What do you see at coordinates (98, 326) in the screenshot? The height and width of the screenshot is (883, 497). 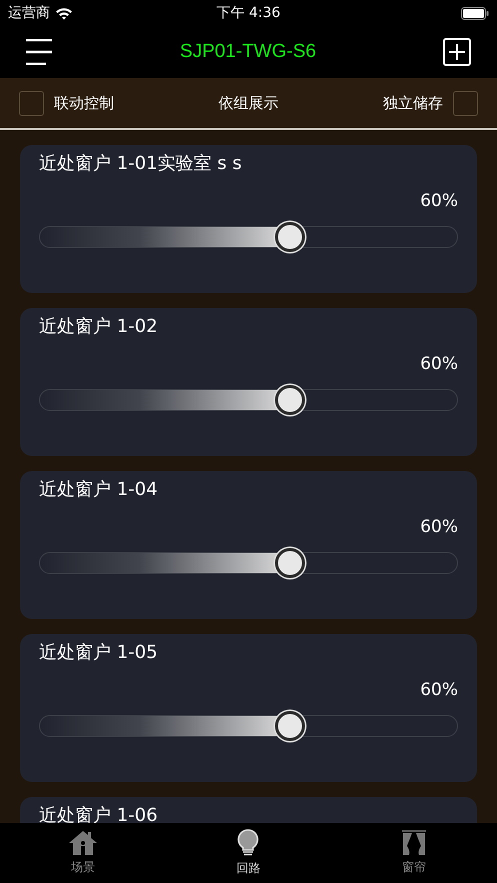 I see `channel-name: 近处窗户 1-02` at bounding box center [98, 326].